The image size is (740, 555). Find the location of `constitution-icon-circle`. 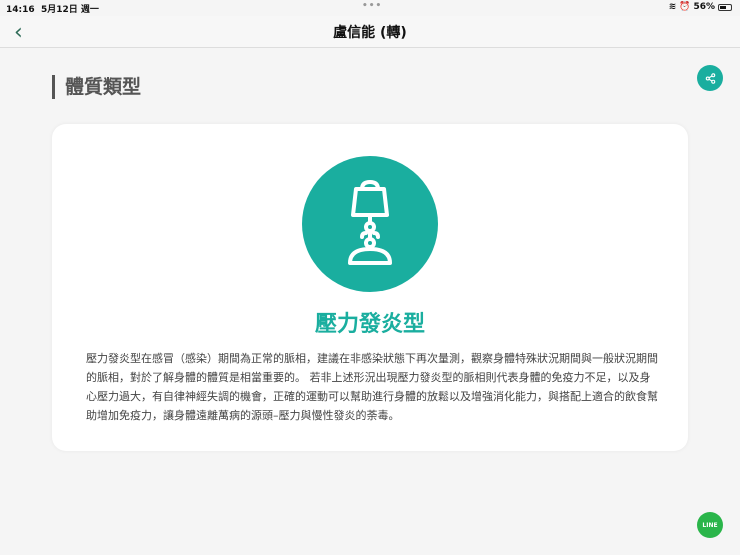

constitution-icon-circle is located at coordinates (370, 224).